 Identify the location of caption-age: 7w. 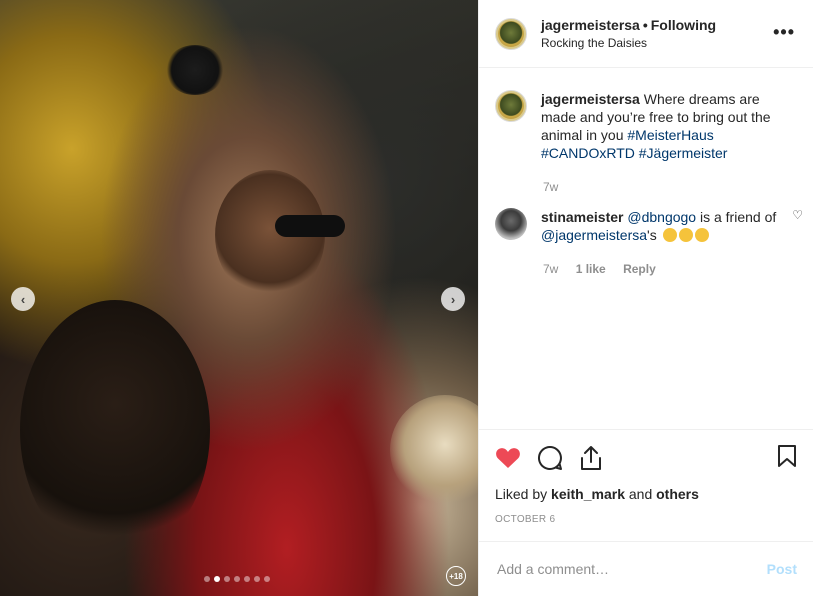
(550, 187).